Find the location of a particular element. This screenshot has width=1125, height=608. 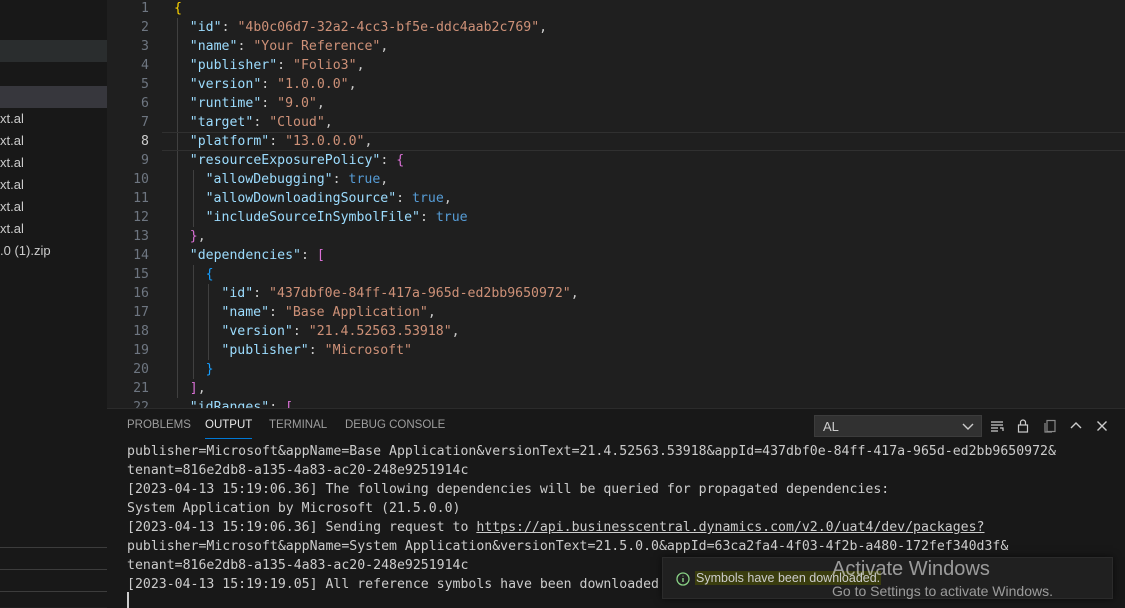

line-number: 14 is located at coordinates (141, 255).